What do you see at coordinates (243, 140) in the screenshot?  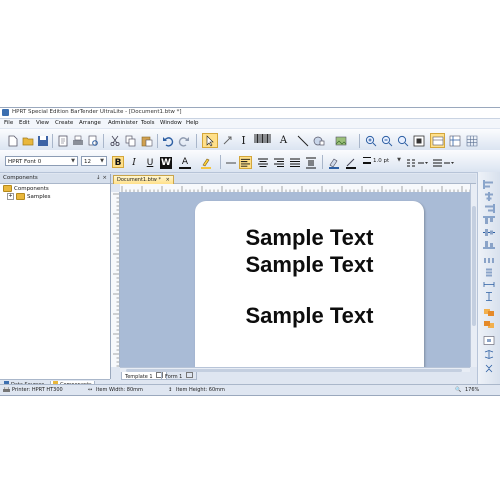 I see `text-cursor-icon: I` at bounding box center [243, 140].